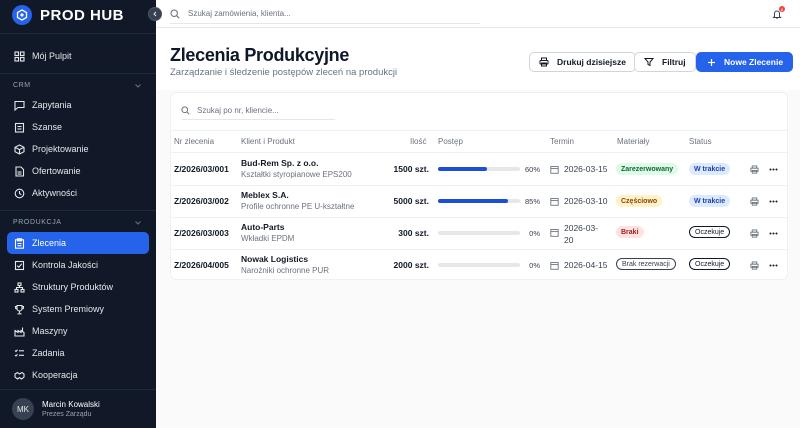 Image resolution: width=800 pixels, height=428 pixels. I want to click on product-name: Kształtki styropianowe EPS200, so click(296, 174).